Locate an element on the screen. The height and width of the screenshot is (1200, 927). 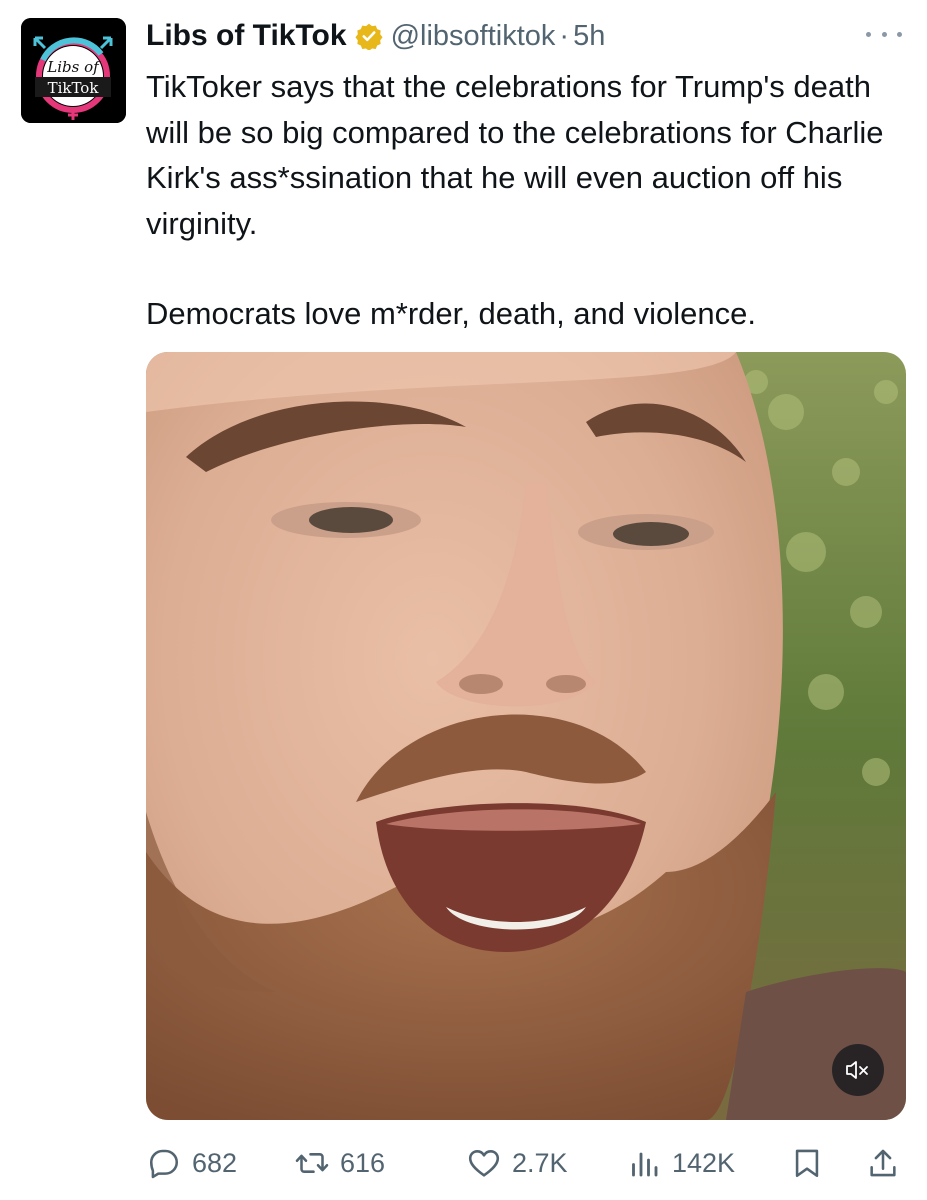
repost-count: 616 is located at coordinates (363, 1162).